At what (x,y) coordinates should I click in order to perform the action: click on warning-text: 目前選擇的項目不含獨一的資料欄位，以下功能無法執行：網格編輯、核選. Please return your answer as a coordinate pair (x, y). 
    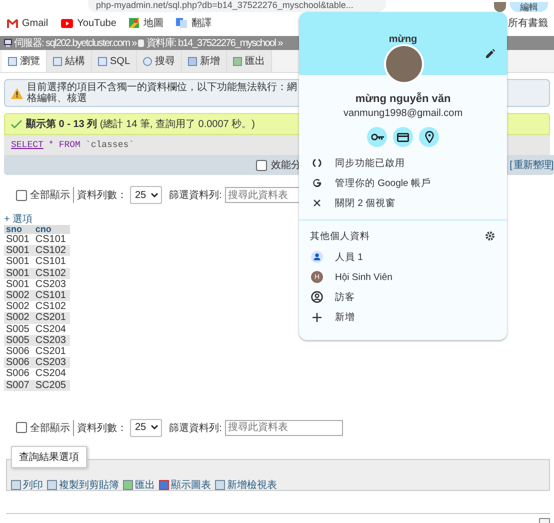
    Looking at the image, I should click on (162, 93).